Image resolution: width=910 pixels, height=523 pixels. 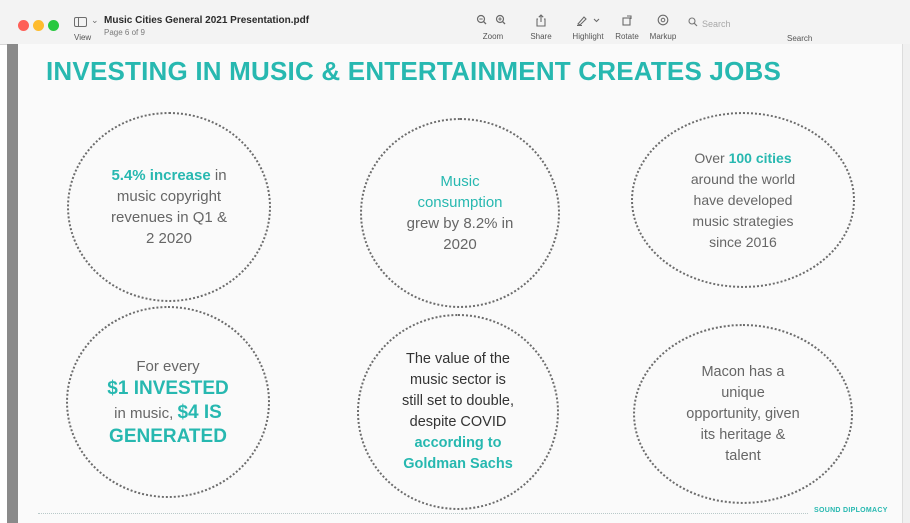 What do you see at coordinates (711, 157) in the screenshot?
I see `stat-line: Over` at bounding box center [711, 157].